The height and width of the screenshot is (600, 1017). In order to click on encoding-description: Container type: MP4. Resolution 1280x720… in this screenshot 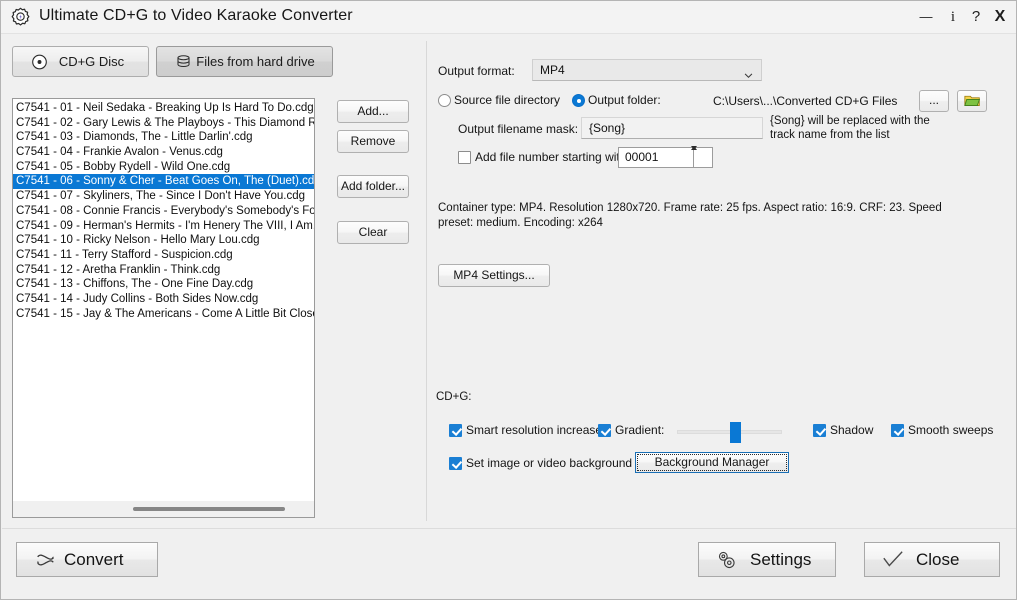, I will do `click(690, 215)`.